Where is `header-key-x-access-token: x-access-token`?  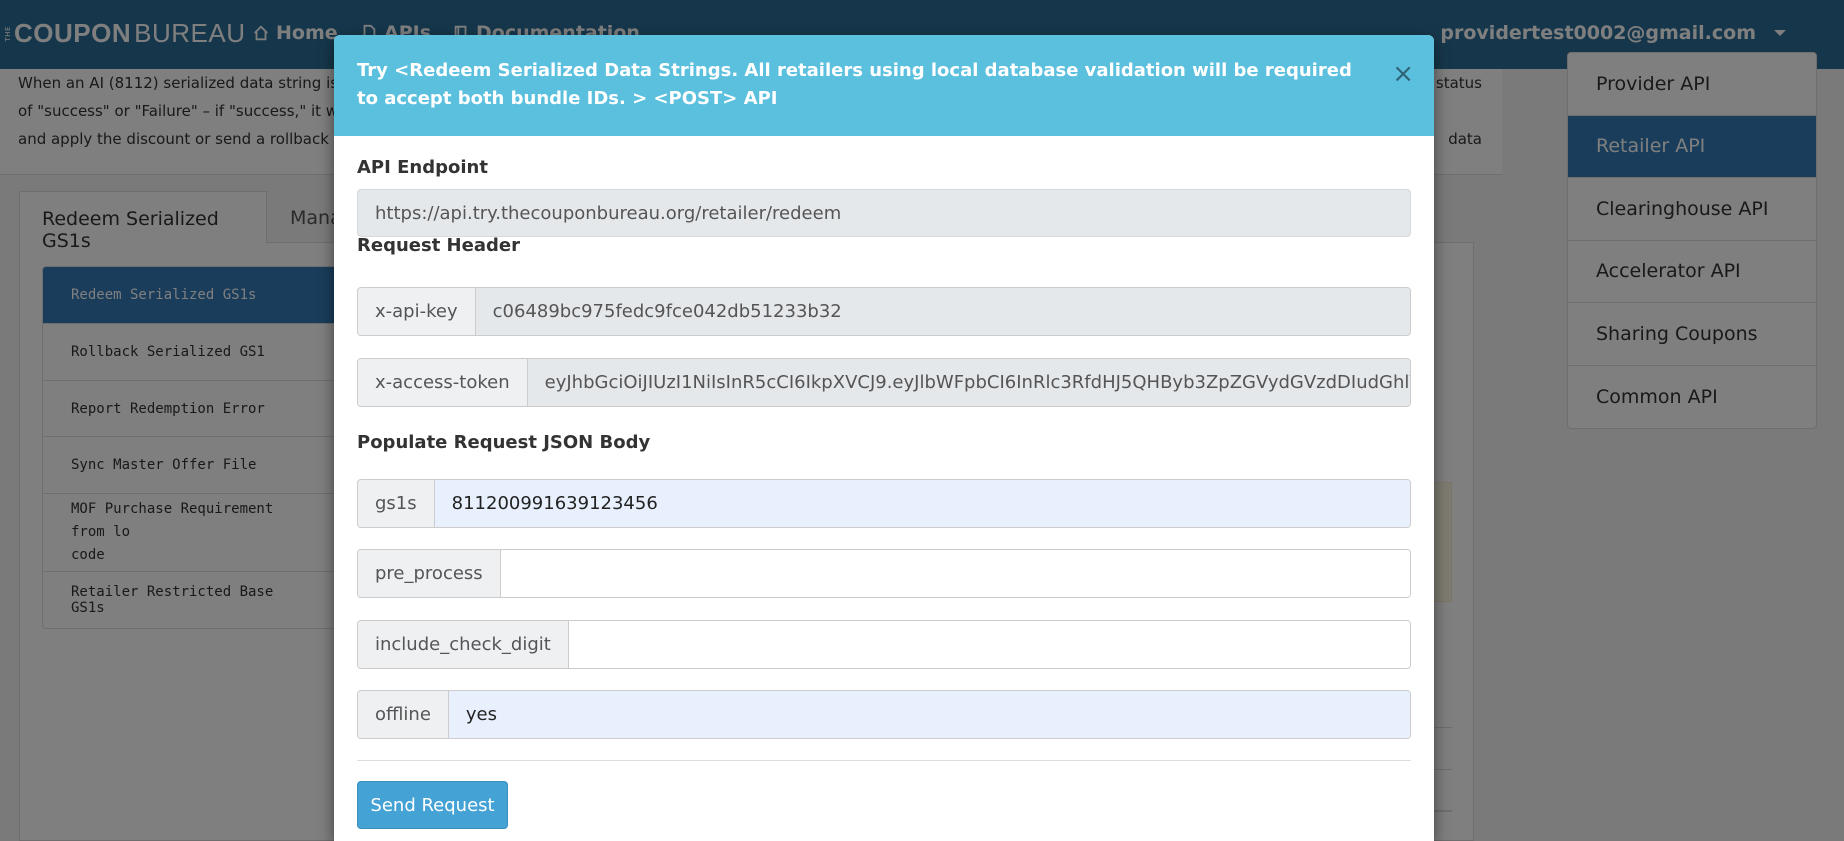 header-key-x-access-token: x-access-token is located at coordinates (443, 382).